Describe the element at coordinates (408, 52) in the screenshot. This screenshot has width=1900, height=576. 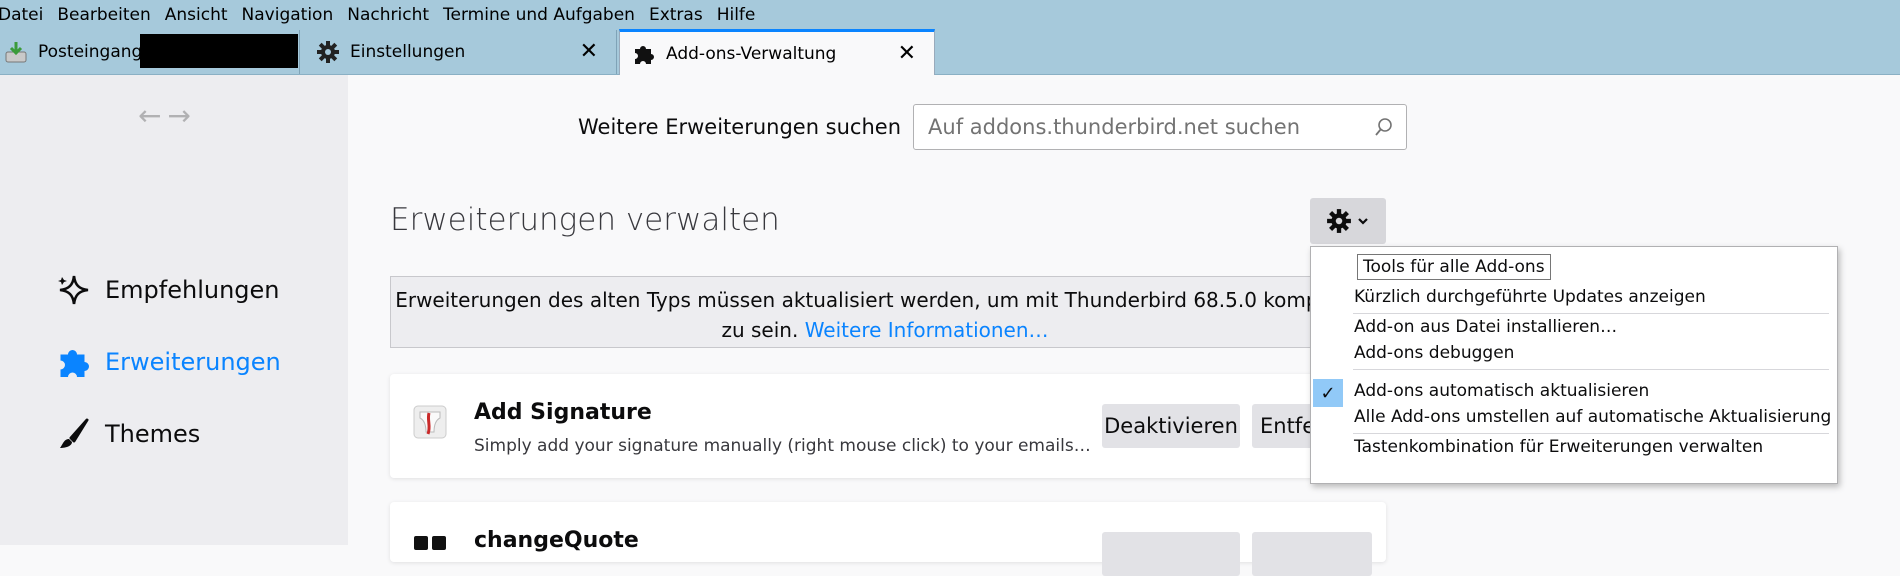
I see `tab-settings-label: Einstellungen` at that location.